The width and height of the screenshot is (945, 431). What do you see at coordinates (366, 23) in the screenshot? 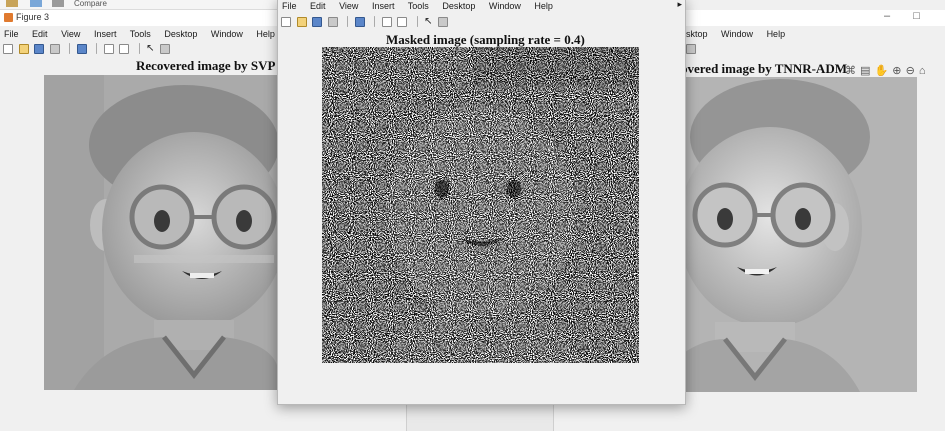
I see `toolbar-middle: ↖` at bounding box center [366, 23].